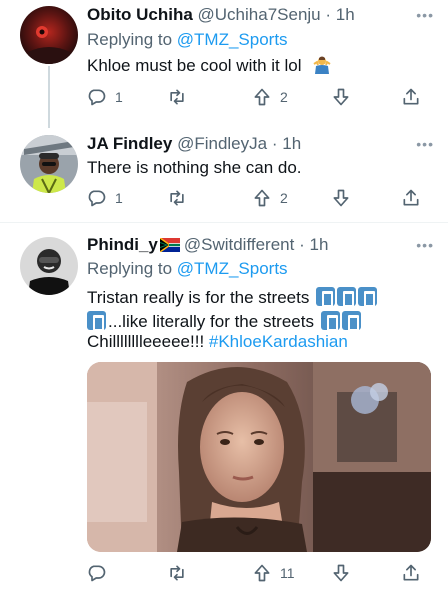 Image resolution: width=448 pixels, height=600 pixels. What do you see at coordinates (194, 167) in the screenshot?
I see `tweet-text: There is nothing she can do.` at bounding box center [194, 167].